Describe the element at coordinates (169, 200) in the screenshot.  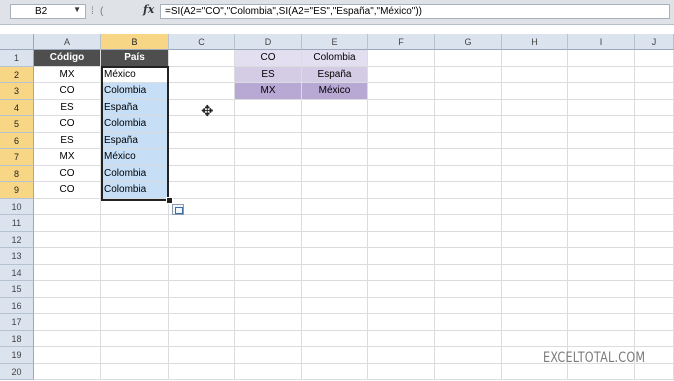
I see `fill-handle` at that location.